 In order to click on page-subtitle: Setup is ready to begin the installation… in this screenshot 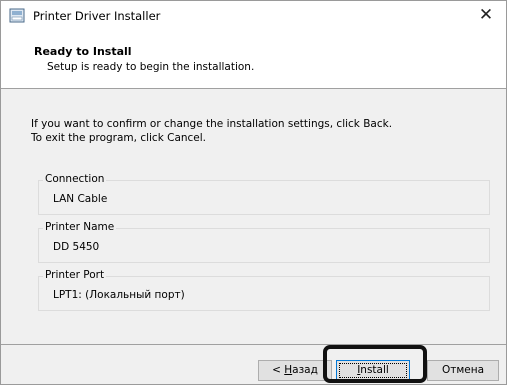, I will do `click(151, 67)`.